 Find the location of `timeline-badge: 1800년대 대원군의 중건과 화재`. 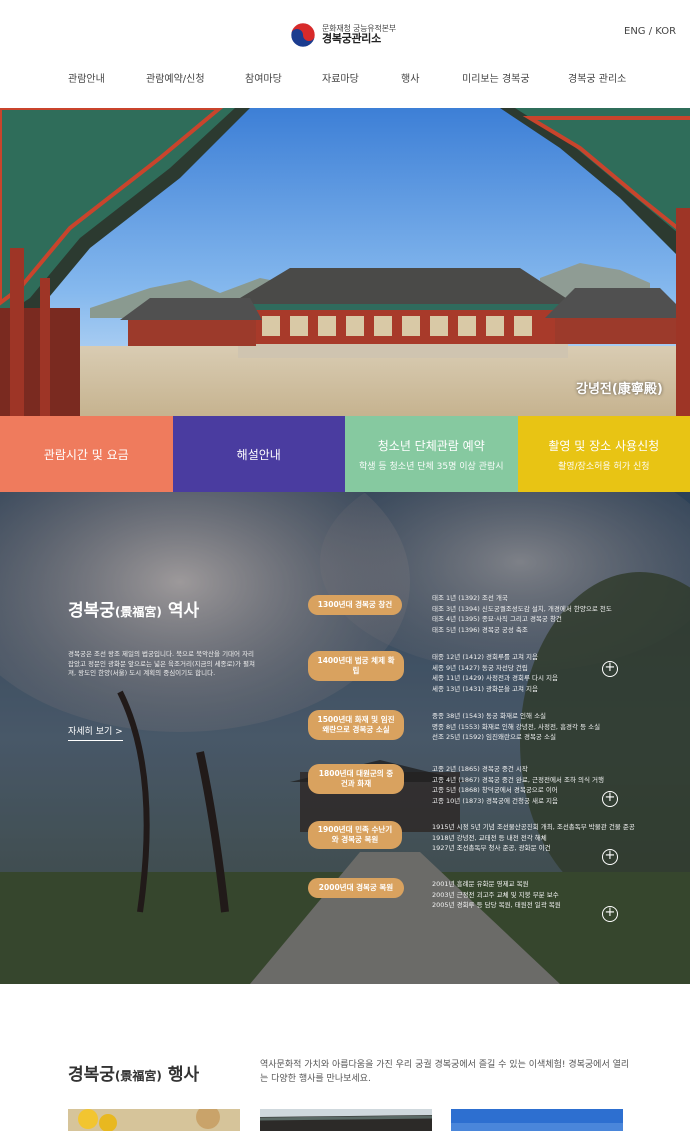

timeline-badge: 1800년대 대원군의 중건과 화재 is located at coordinates (356, 779).